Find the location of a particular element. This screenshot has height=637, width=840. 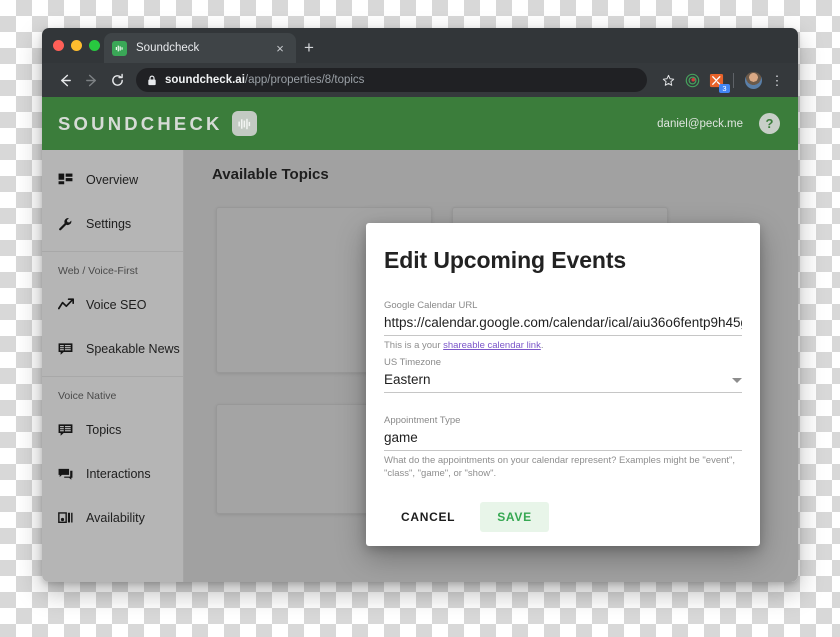

timezone-field: US Timezone Eastern is located at coordinates (563, 375).